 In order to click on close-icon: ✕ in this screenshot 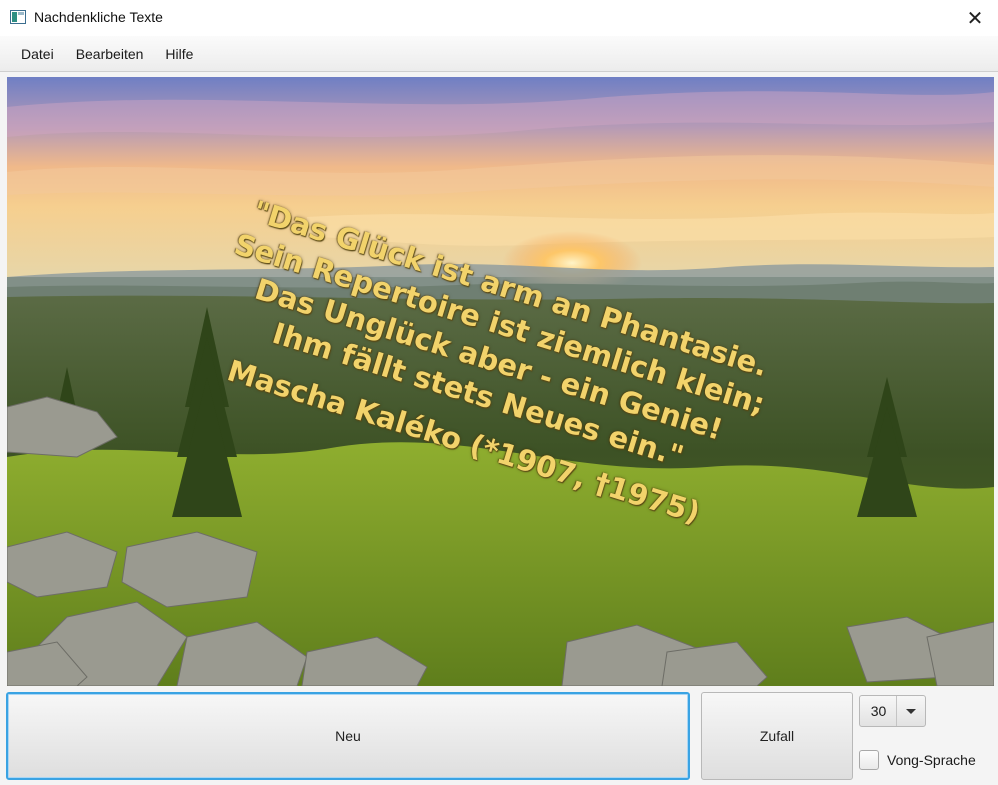, I will do `click(975, 18)`.